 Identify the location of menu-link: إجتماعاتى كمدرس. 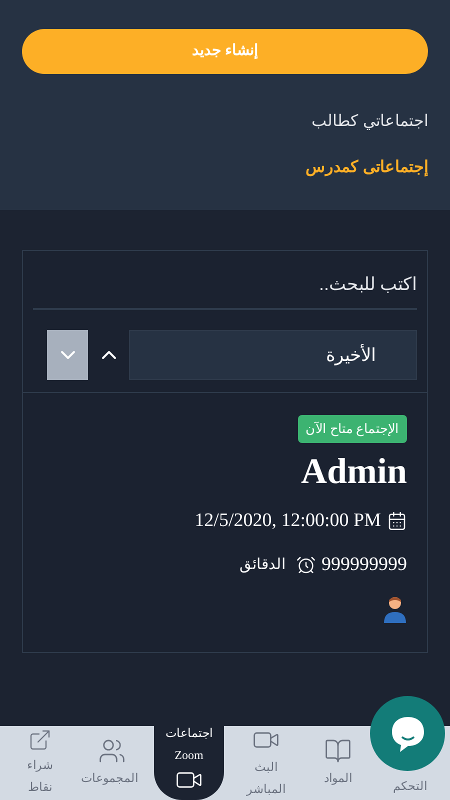
(367, 168).